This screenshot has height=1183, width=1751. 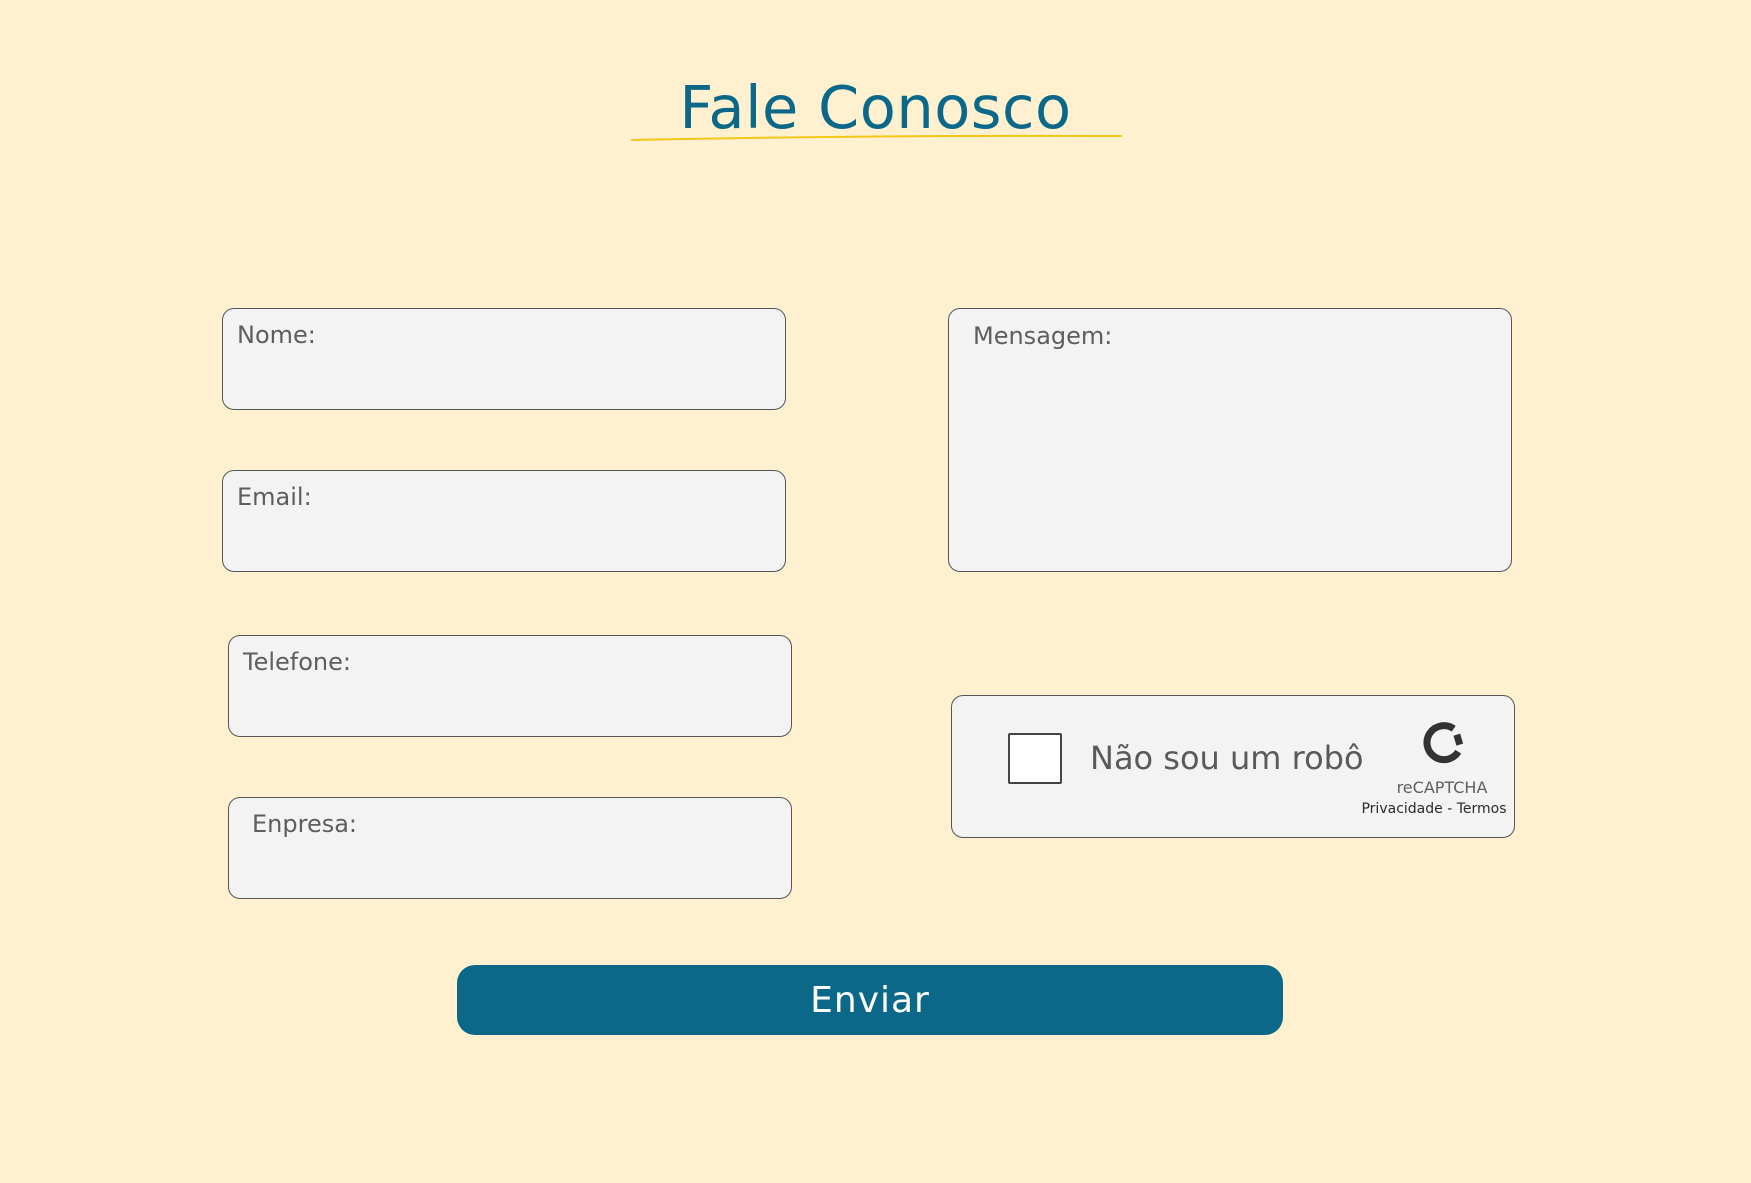 I want to click on recaptcha-icon, so click(x=1443, y=743).